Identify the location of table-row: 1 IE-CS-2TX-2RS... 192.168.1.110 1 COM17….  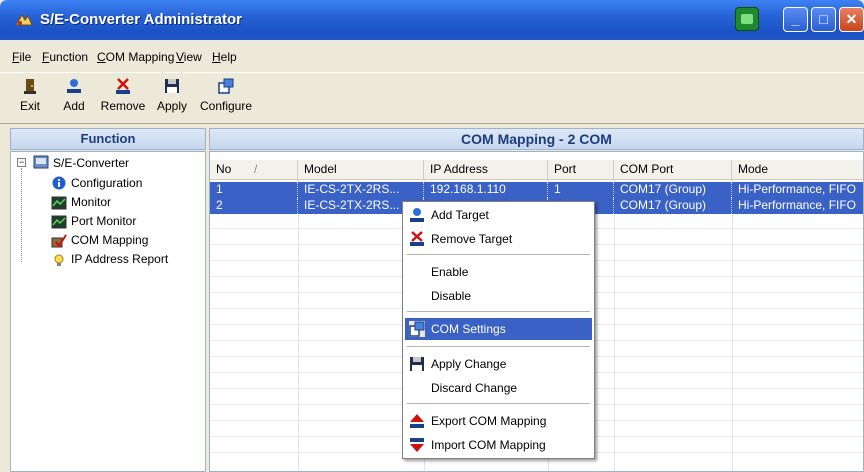
(536, 190).